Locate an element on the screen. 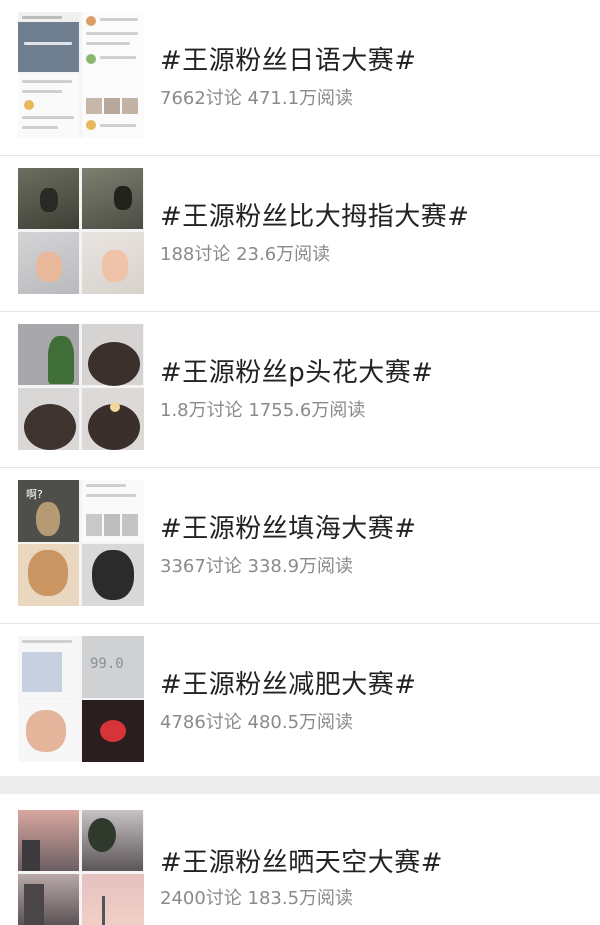 The image size is (600, 925). topic-thumbnail: 啊? is located at coordinates (81, 543).